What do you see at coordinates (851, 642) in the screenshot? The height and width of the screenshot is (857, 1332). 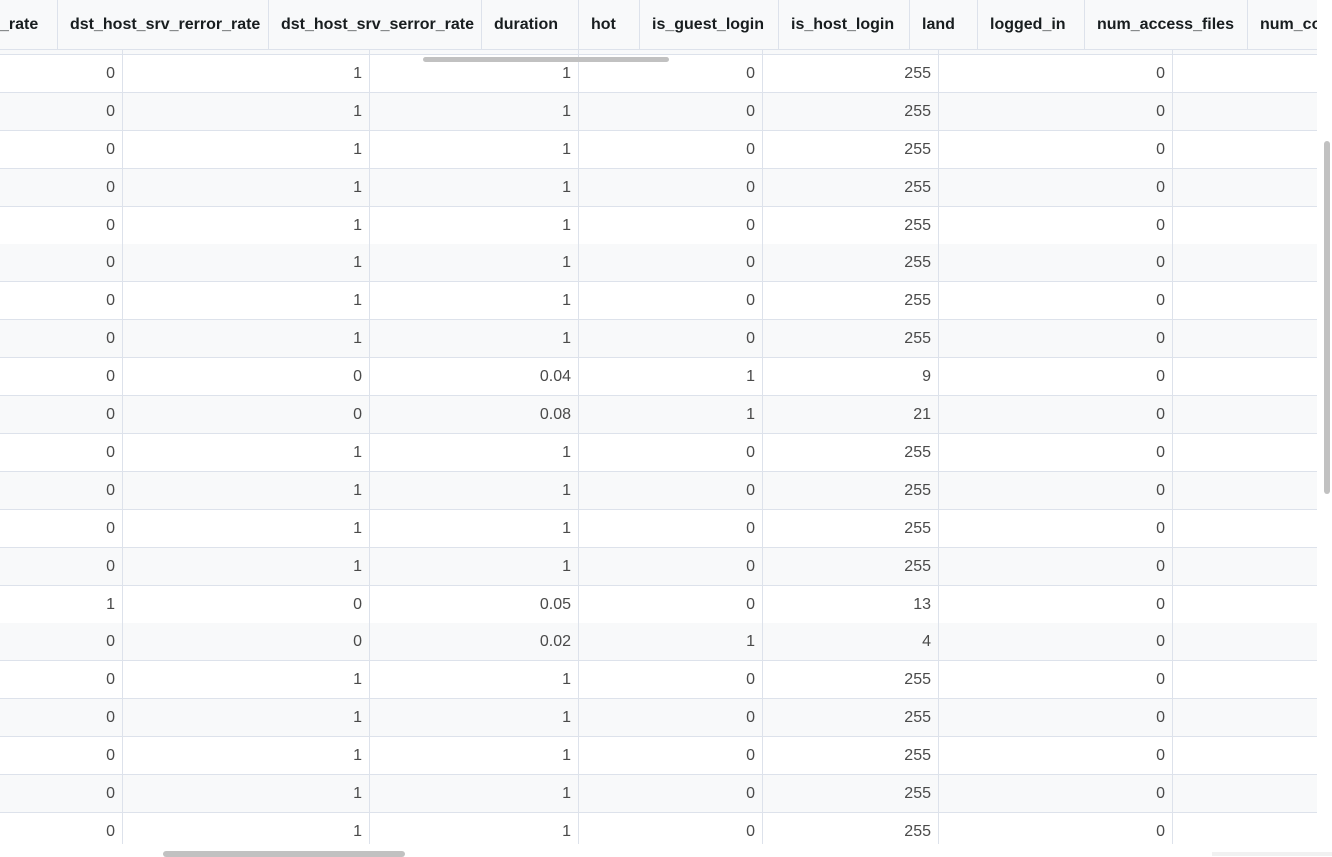 I see `table-cell: 4` at bounding box center [851, 642].